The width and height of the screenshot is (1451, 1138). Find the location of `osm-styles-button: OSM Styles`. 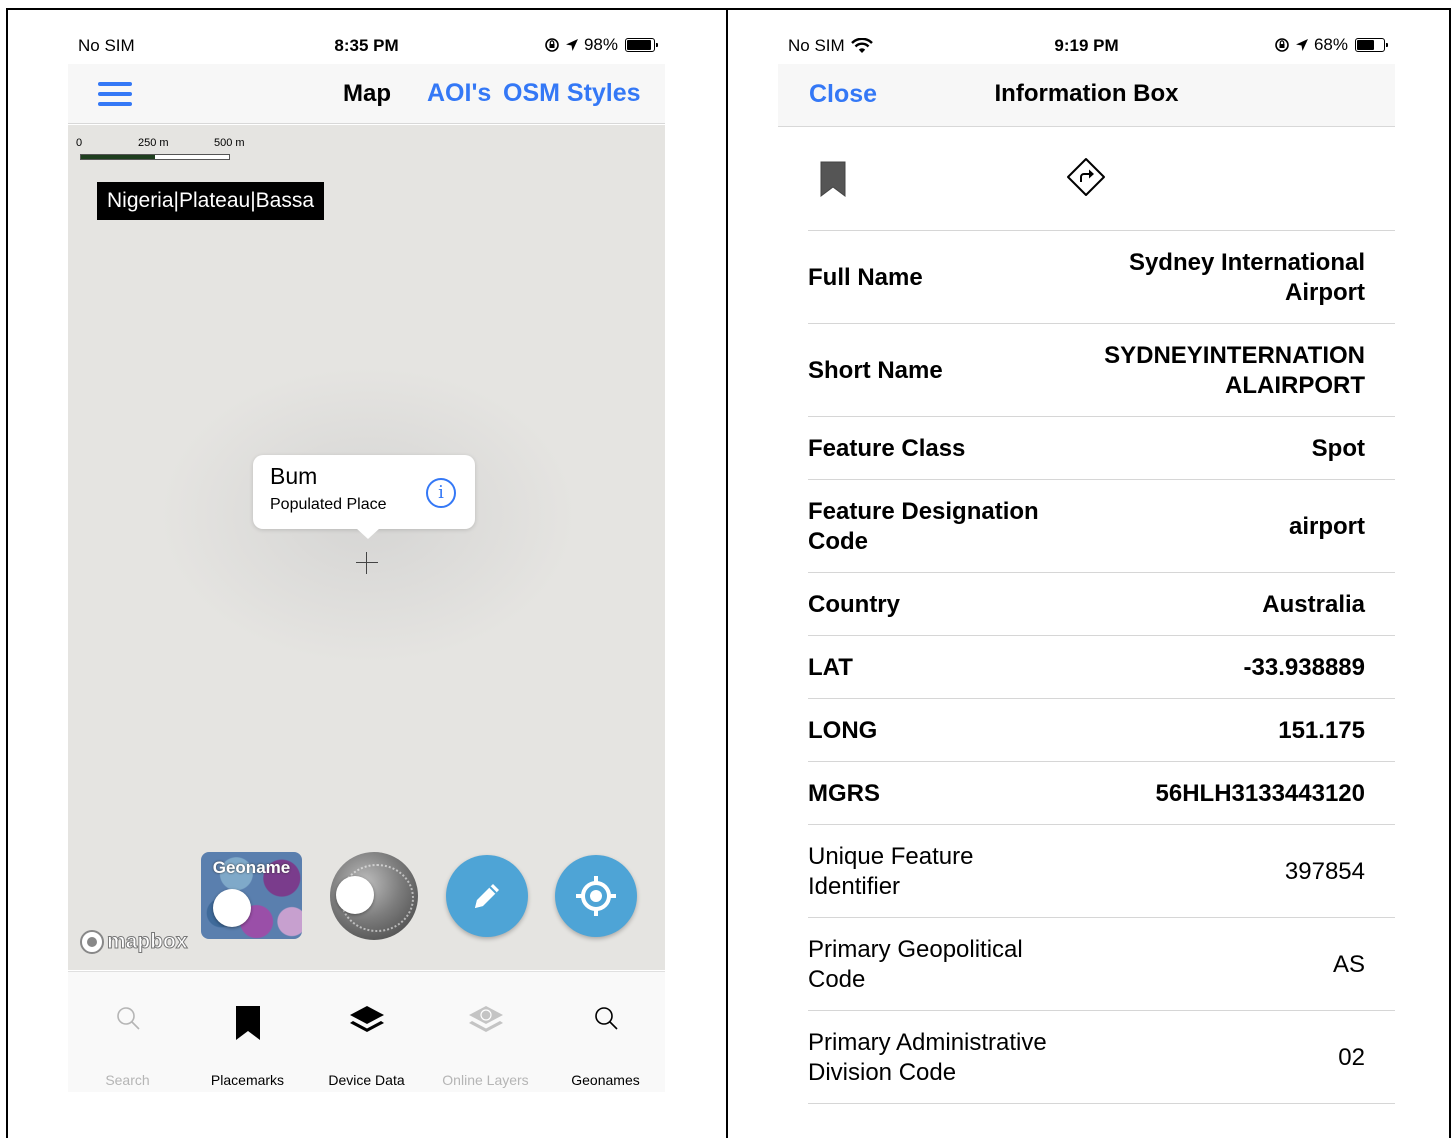

osm-styles-button: OSM Styles is located at coordinates (572, 93).